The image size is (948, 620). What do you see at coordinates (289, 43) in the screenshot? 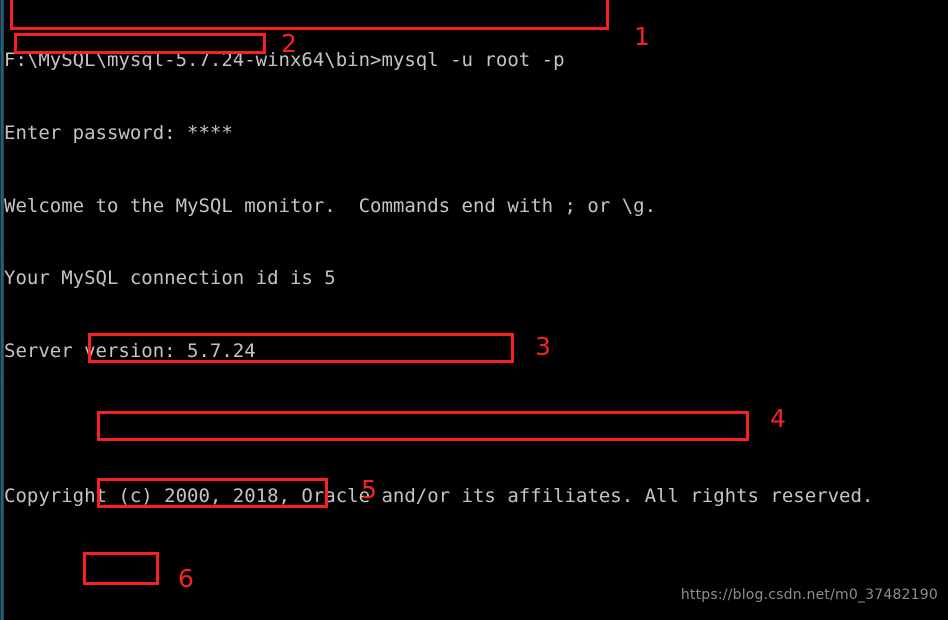
I see `annotation-number-2: 2` at bounding box center [289, 43].